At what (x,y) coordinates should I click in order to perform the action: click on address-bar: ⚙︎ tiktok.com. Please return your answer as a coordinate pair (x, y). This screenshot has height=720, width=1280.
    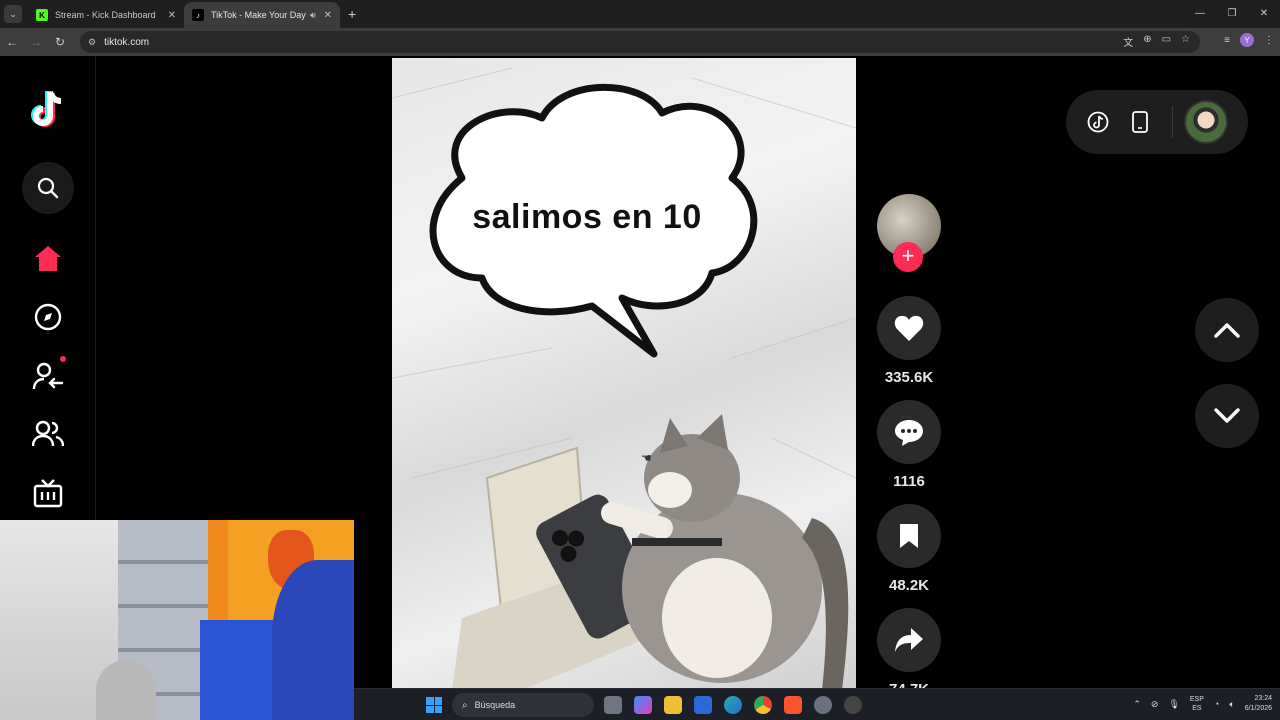
    Looking at the image, I should click on (640, 42).